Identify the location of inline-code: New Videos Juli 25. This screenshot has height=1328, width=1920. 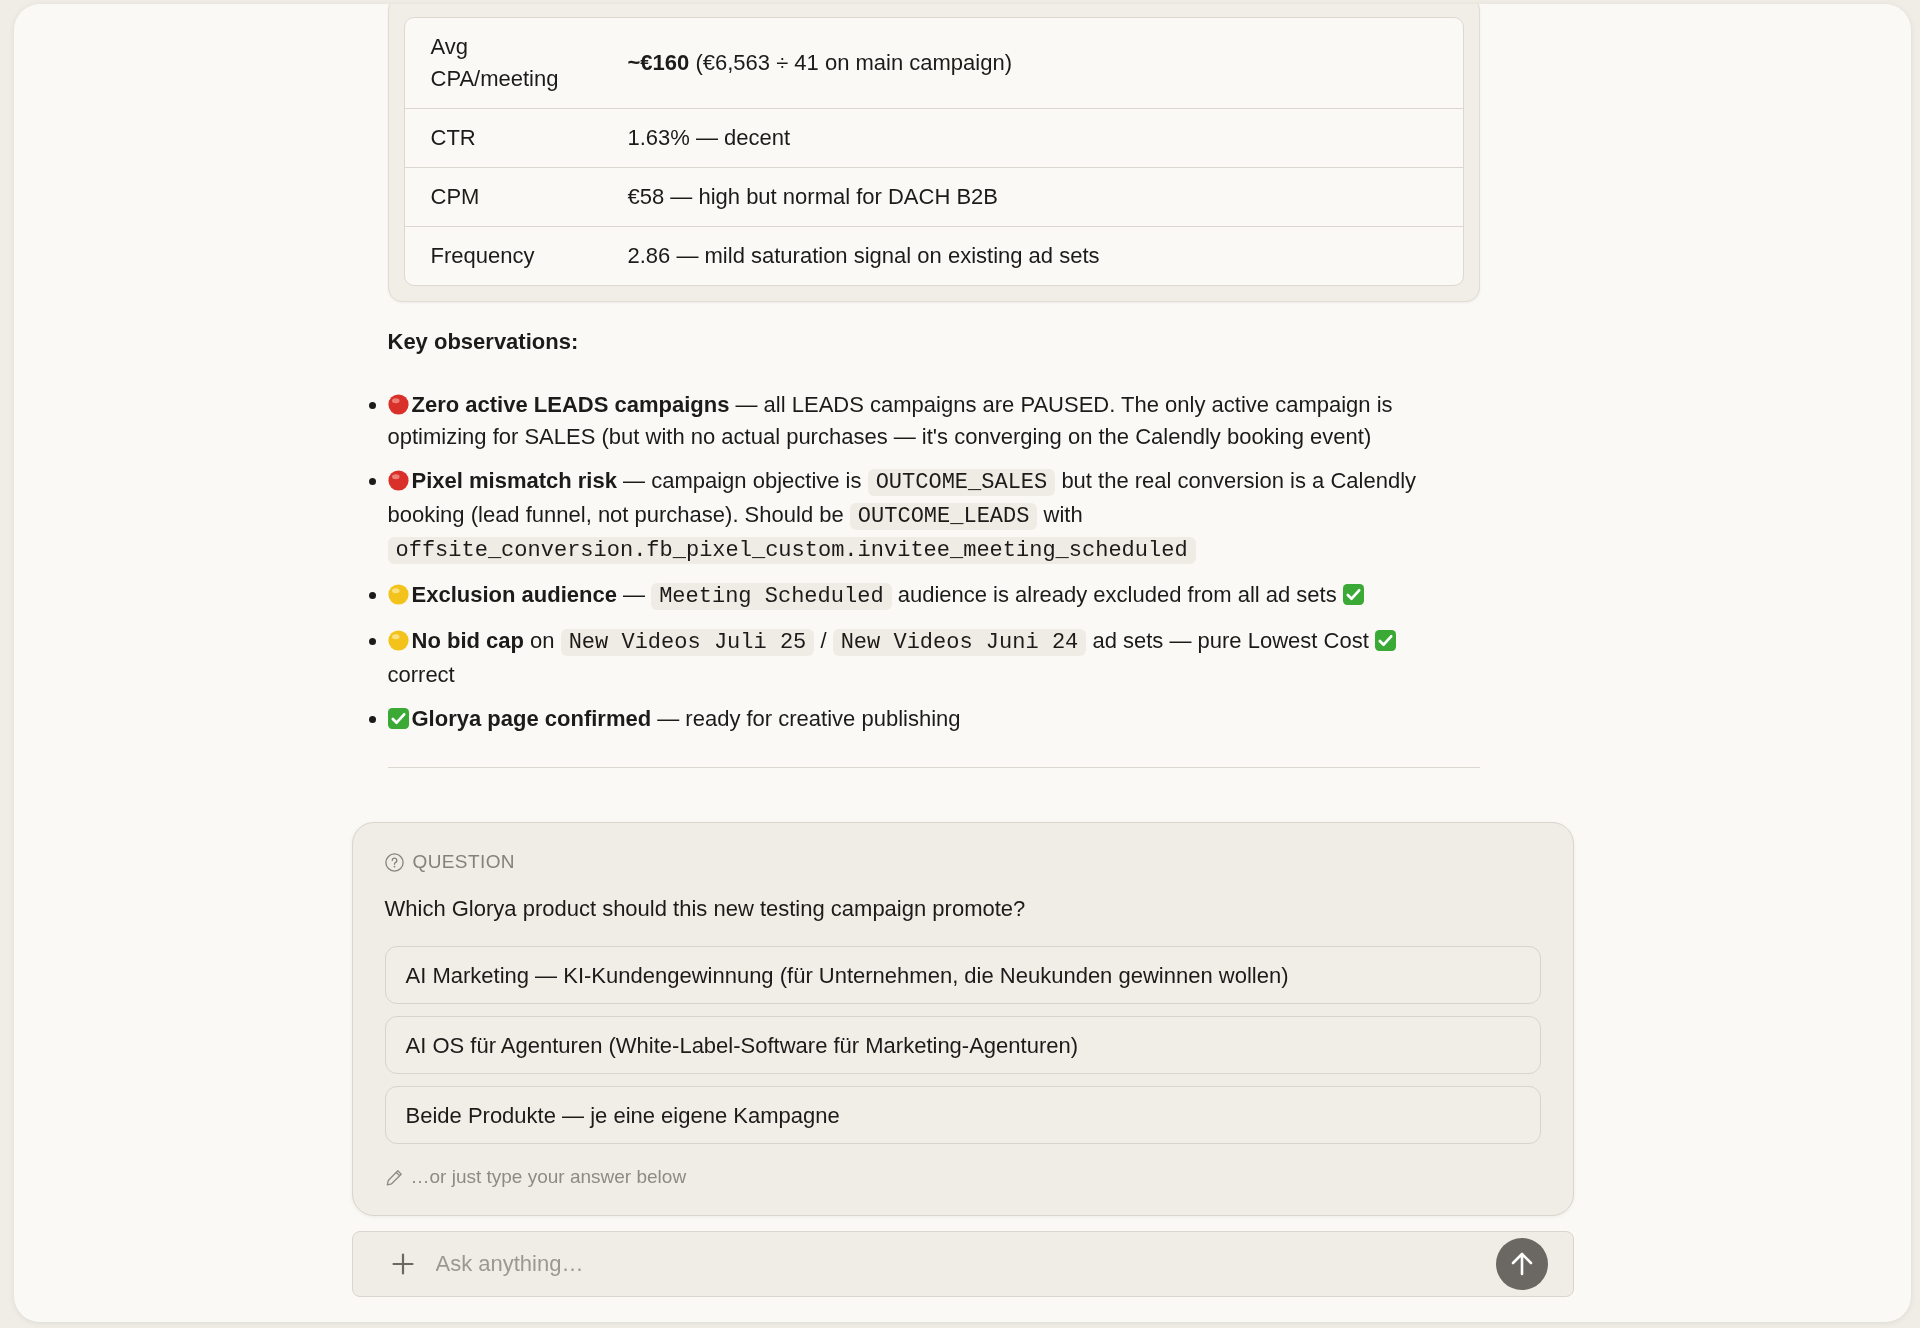
(687, 642).